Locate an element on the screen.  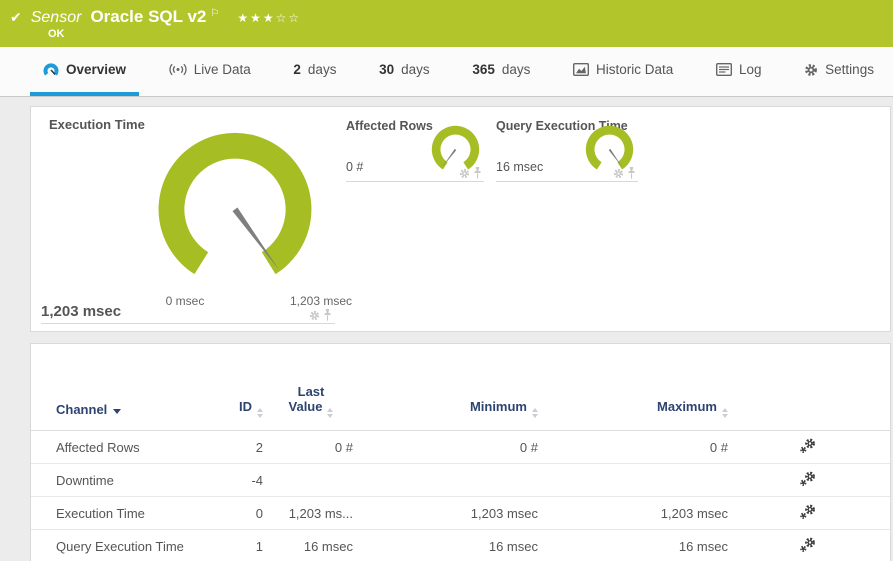
status-badge: OK is located at coordinates (56, 34).